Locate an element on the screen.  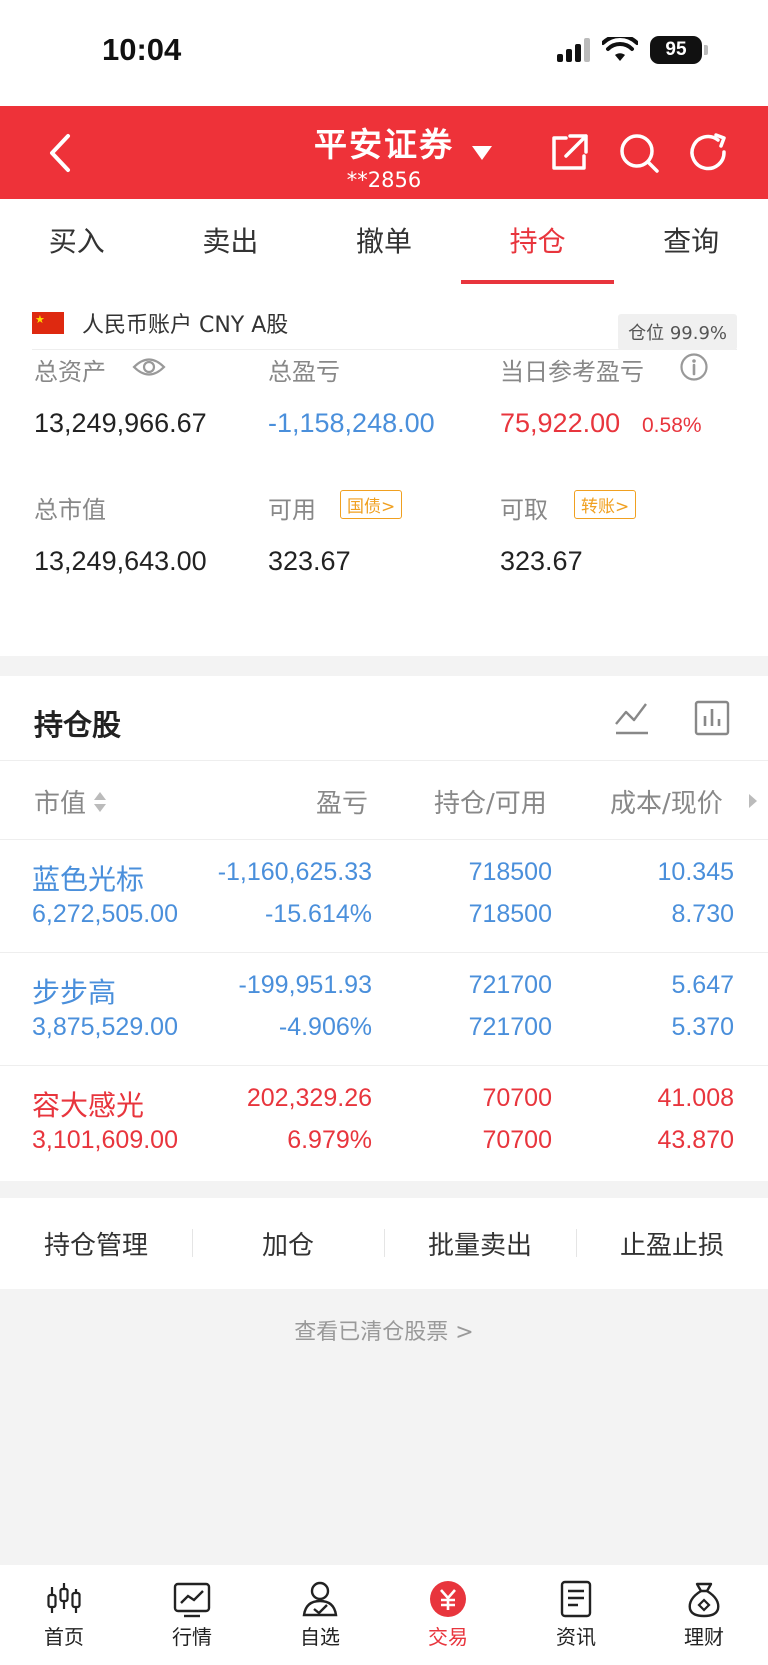
tabbar-market-label: 行情 is located at coordinates (192, 1637).